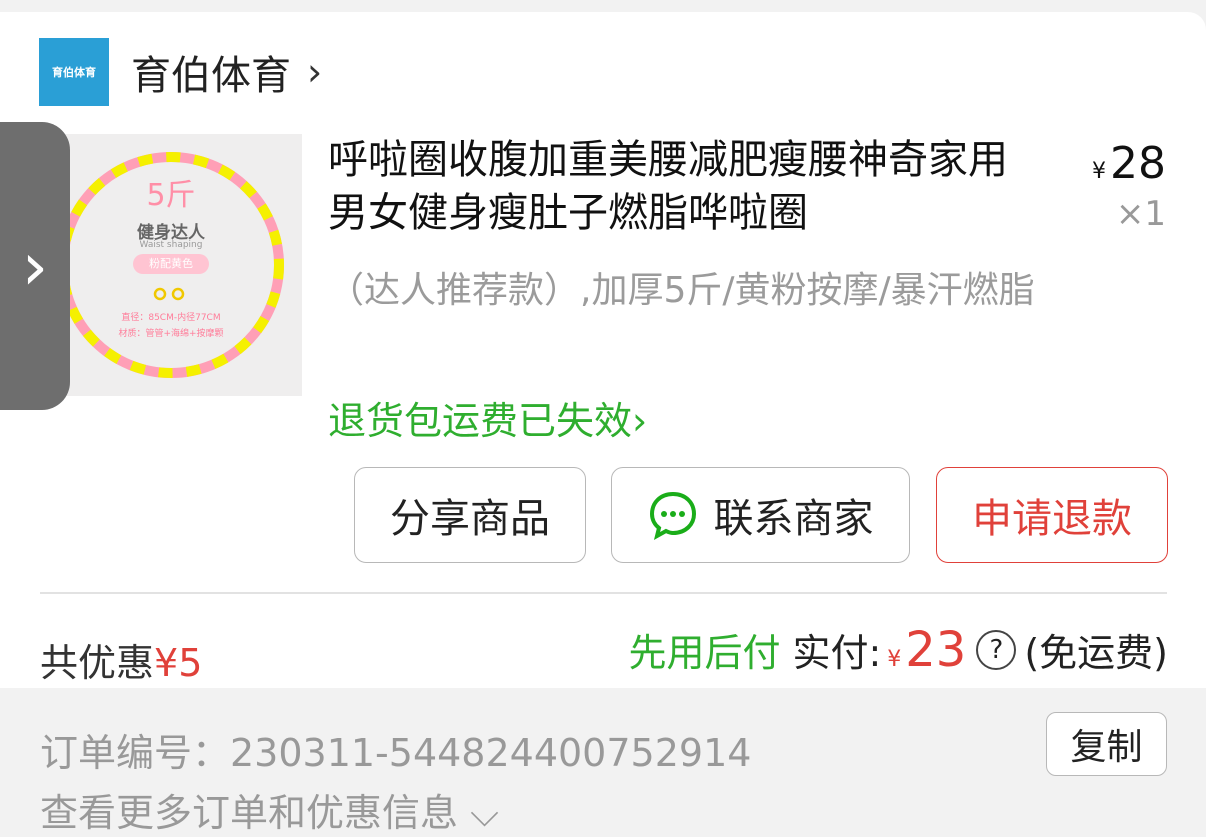 The height and width of the screenshot is (837, 1206). I want to click on discount-summary: 共优惠¥5, so click(121, 659).